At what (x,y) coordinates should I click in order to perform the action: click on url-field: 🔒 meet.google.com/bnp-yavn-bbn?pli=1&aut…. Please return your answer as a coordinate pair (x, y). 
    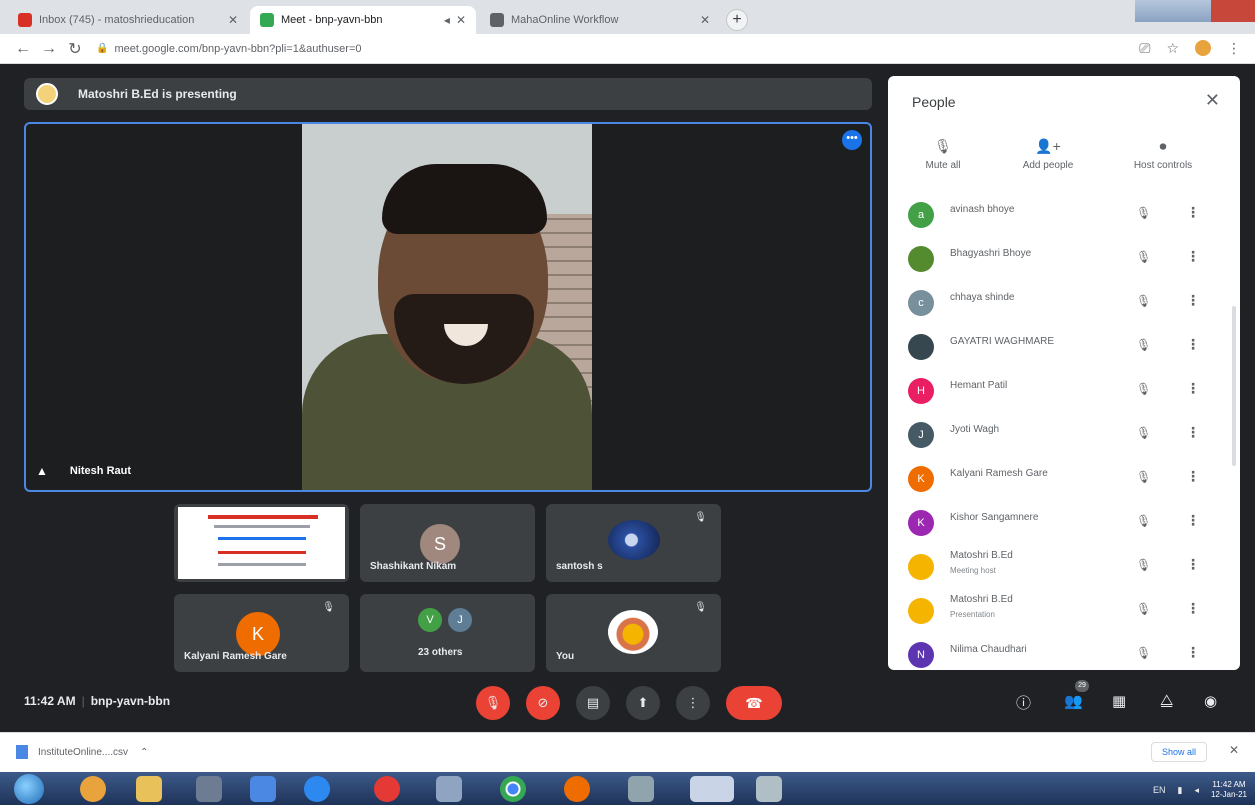
    Looking at the image, I should click on (229, 49).